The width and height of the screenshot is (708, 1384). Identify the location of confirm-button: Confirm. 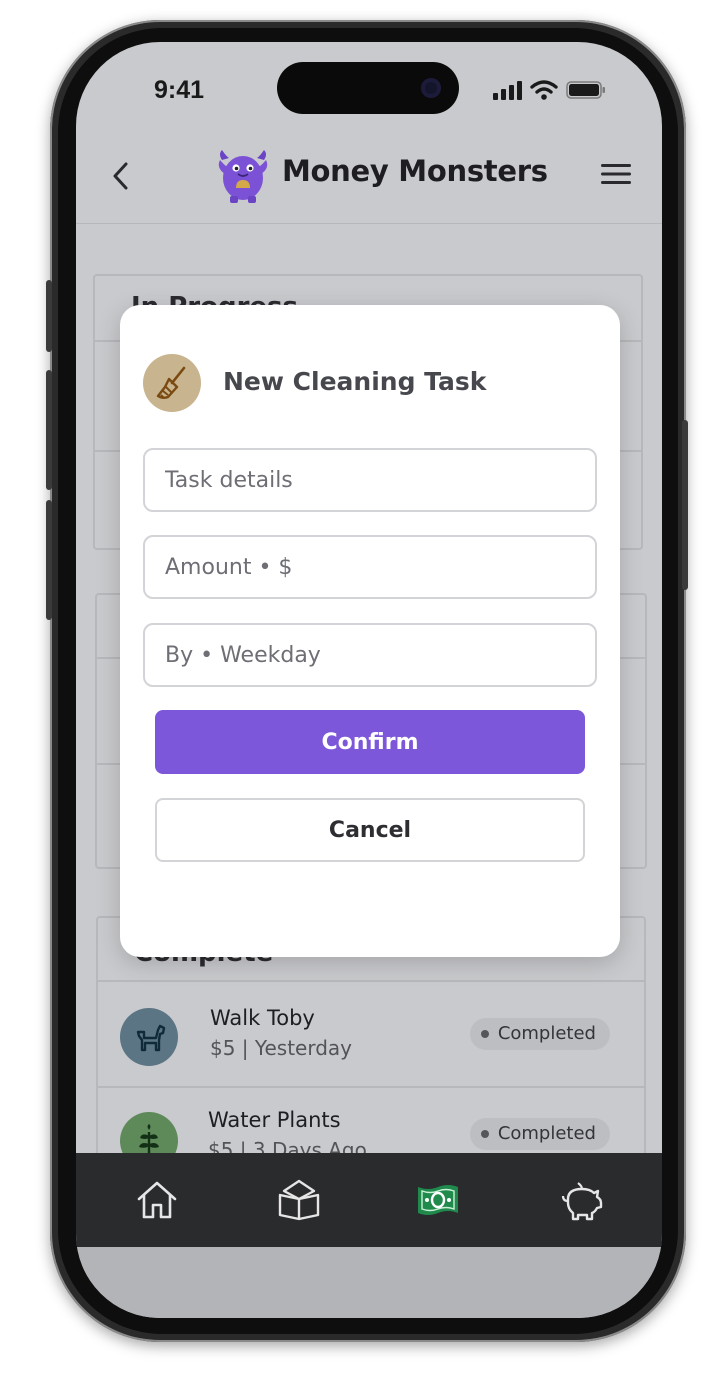
(370, 742).